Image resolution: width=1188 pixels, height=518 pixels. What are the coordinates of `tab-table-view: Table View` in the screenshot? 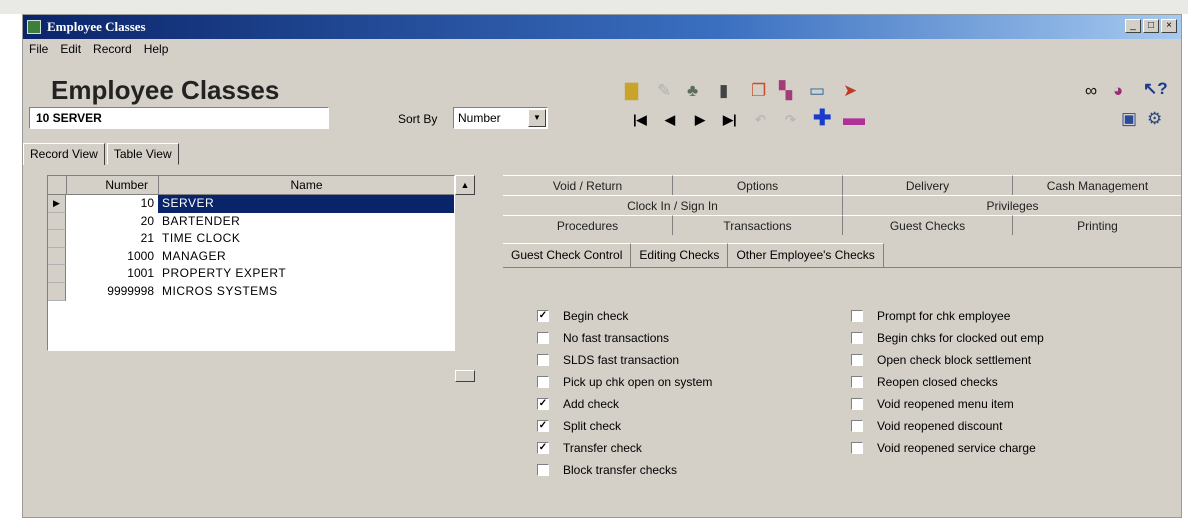 It's located at (142, 154).